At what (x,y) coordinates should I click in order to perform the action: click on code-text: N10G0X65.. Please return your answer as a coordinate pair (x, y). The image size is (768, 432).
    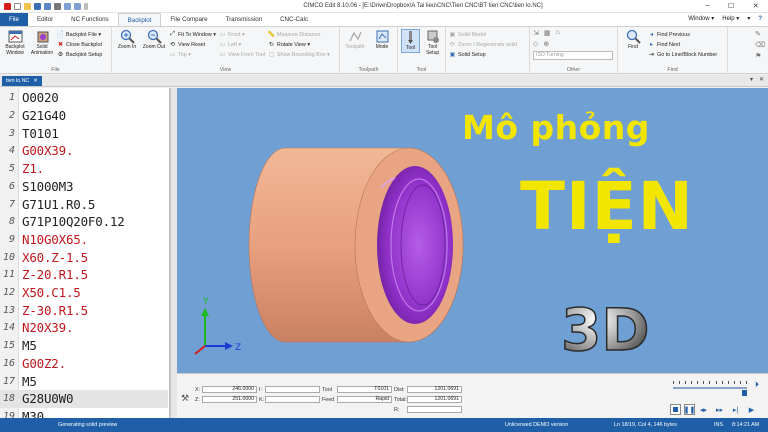
    Looking at the image, I should click on (52, 239).